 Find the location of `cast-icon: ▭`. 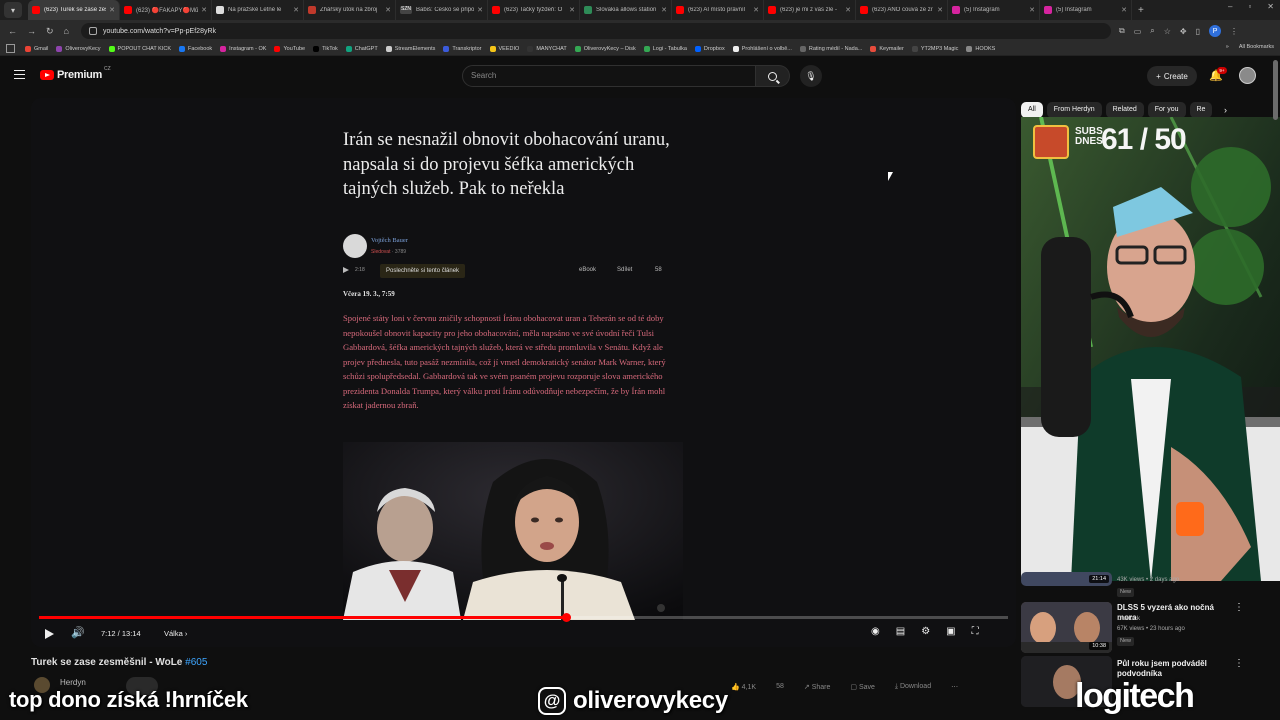

cast-icon: ▭ is located at coordinates (1138, 31).